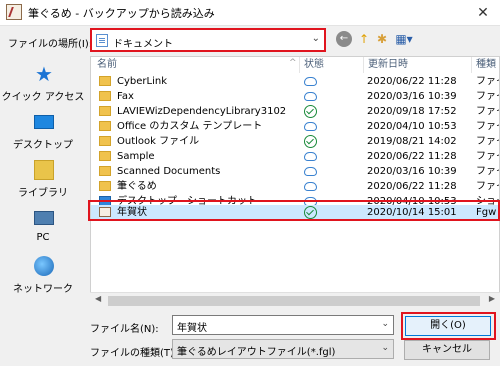 Image resolution: width=500 pixels, height=366 pixels. Describe the element at coordinates (44, 266) in the screenshot. I see `network-icon` at that location.